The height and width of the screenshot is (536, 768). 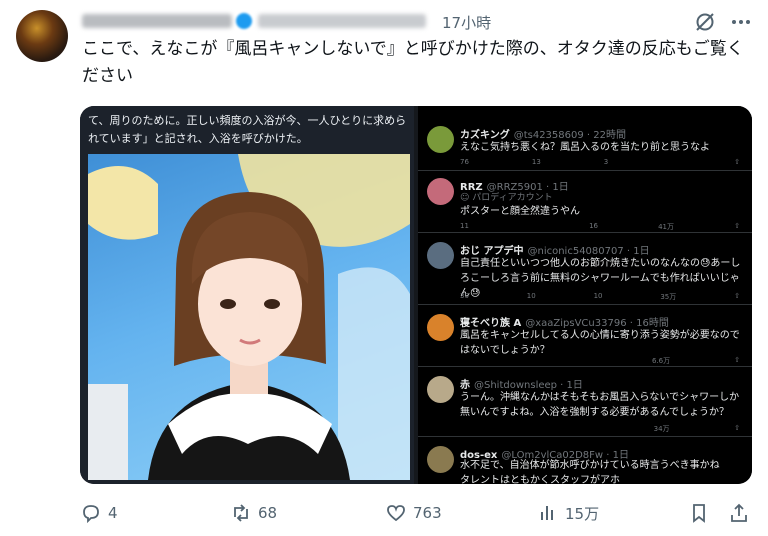 I want to click on retweet-count: 13, so click(x=536, y=162).